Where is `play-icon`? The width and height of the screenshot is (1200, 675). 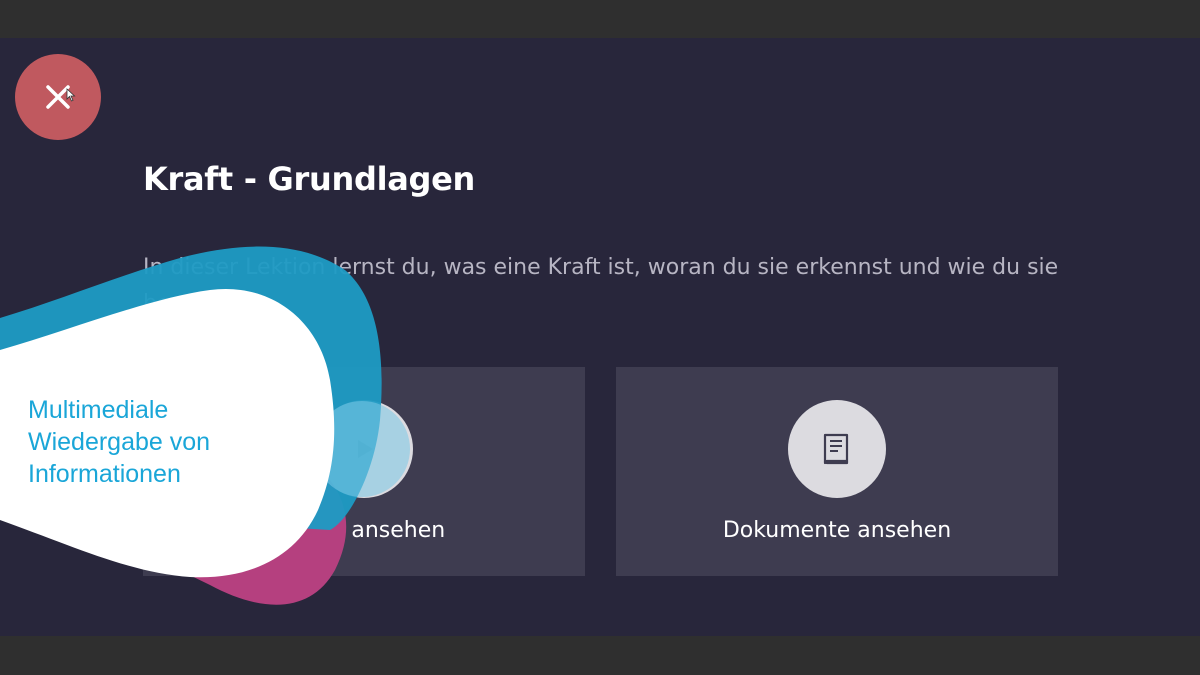
play-icon is located at coordinates (365, 449).